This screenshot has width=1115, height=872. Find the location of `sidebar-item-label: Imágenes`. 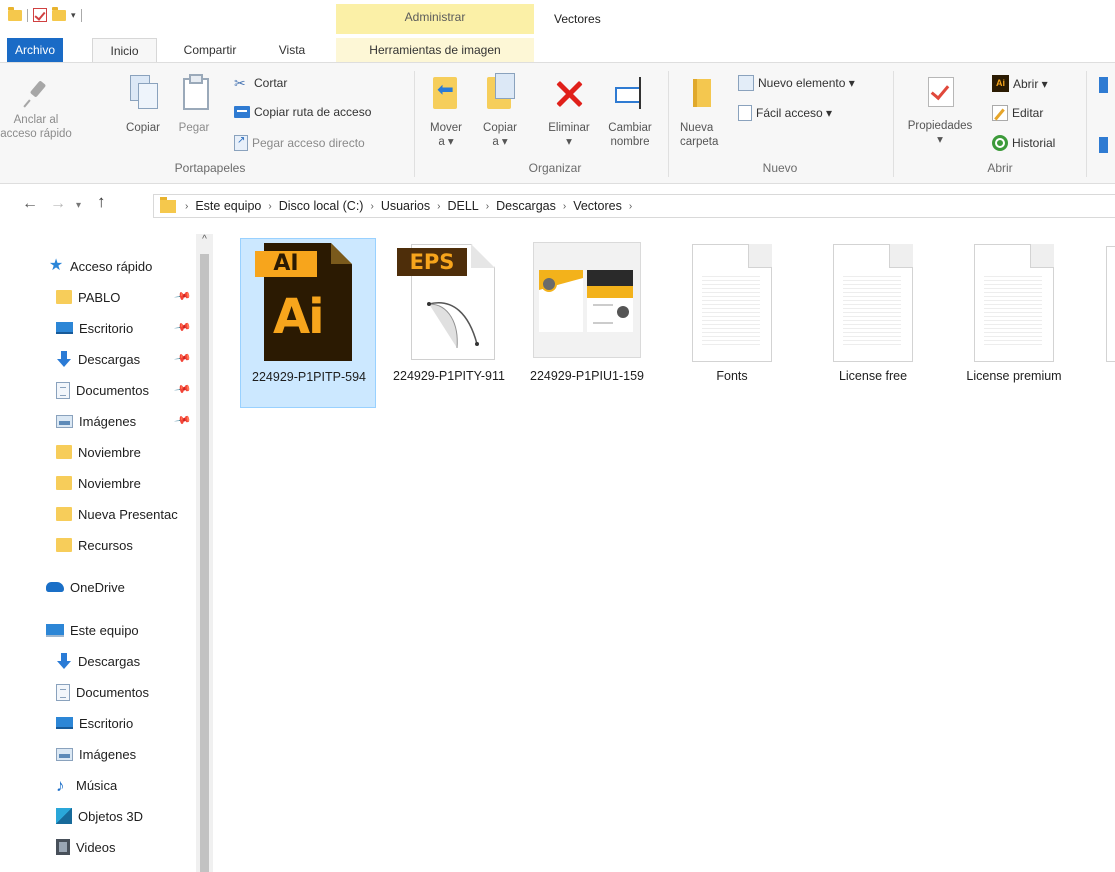

sidebar-item-label: Imágenes is located at coordinates (108, 754).